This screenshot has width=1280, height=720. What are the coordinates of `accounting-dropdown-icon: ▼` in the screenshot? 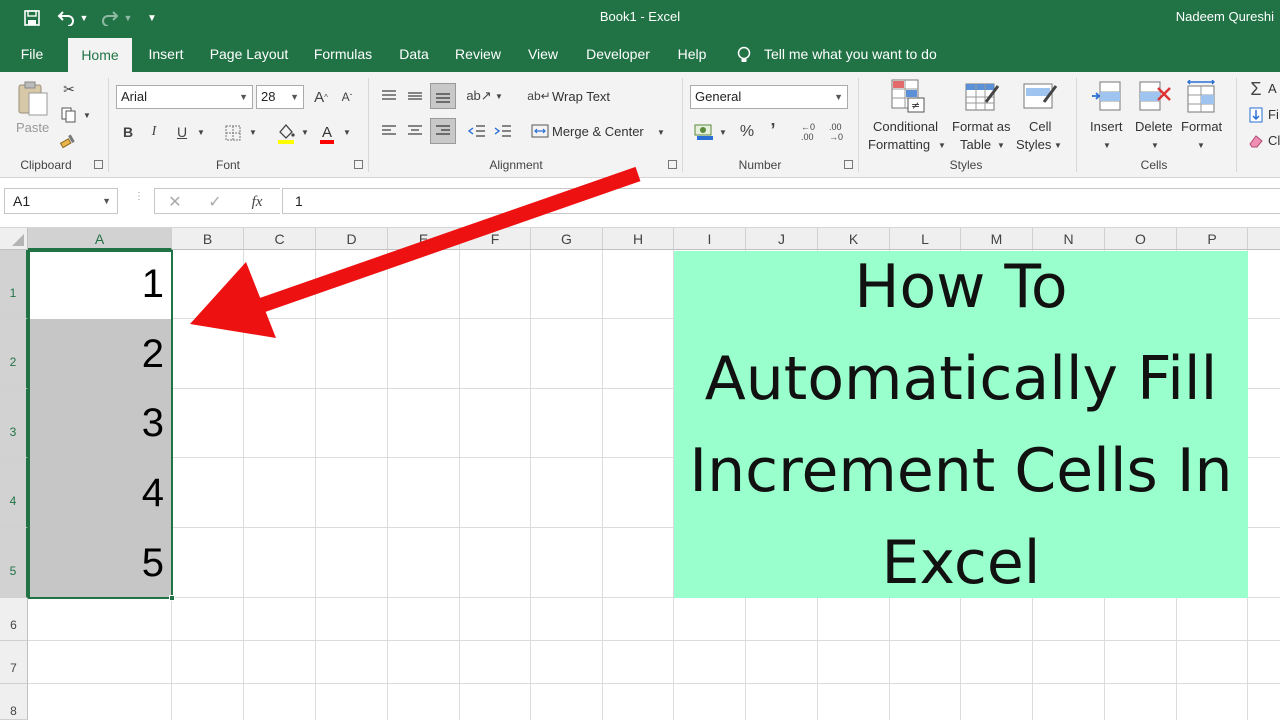 It's located at (723, 132).